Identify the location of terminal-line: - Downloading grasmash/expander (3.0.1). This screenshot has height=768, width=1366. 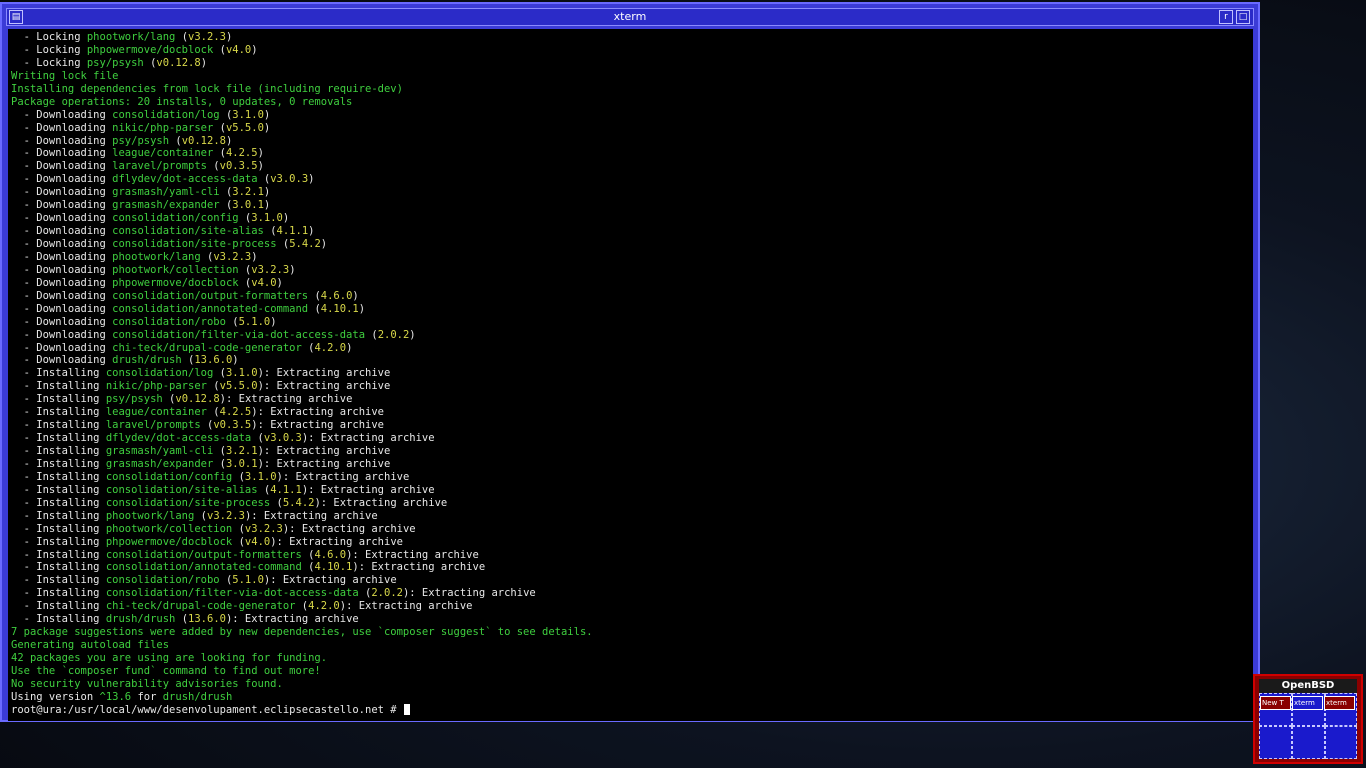
(630, 205).